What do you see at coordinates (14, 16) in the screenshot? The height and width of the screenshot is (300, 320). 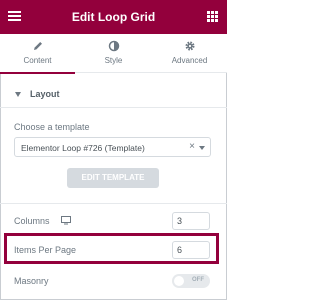 I see `hamburger-menu-icon` at bounding box center [14, 16].